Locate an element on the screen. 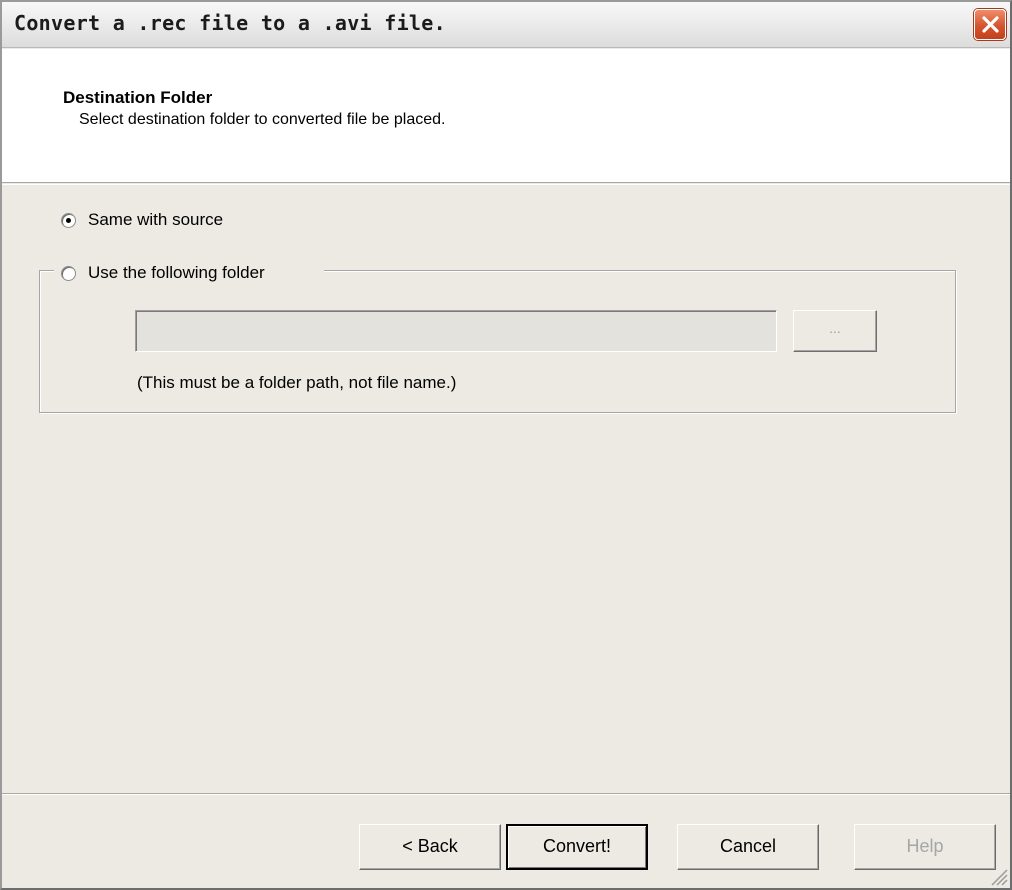  use-following-folder-option: Use the following folder is located at coordinates (163, 273).